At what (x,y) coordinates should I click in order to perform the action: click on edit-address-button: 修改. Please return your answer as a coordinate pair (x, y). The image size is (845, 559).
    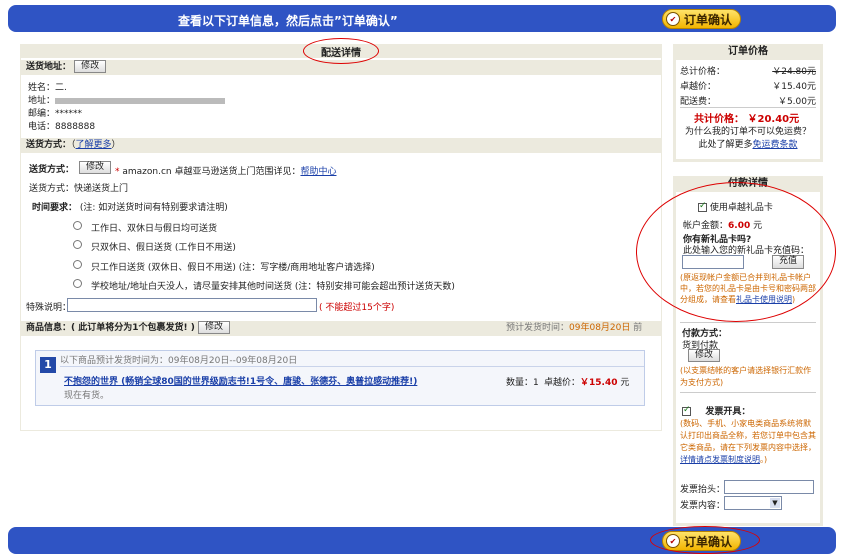
    Looking at the image, I should click on (90, 66).